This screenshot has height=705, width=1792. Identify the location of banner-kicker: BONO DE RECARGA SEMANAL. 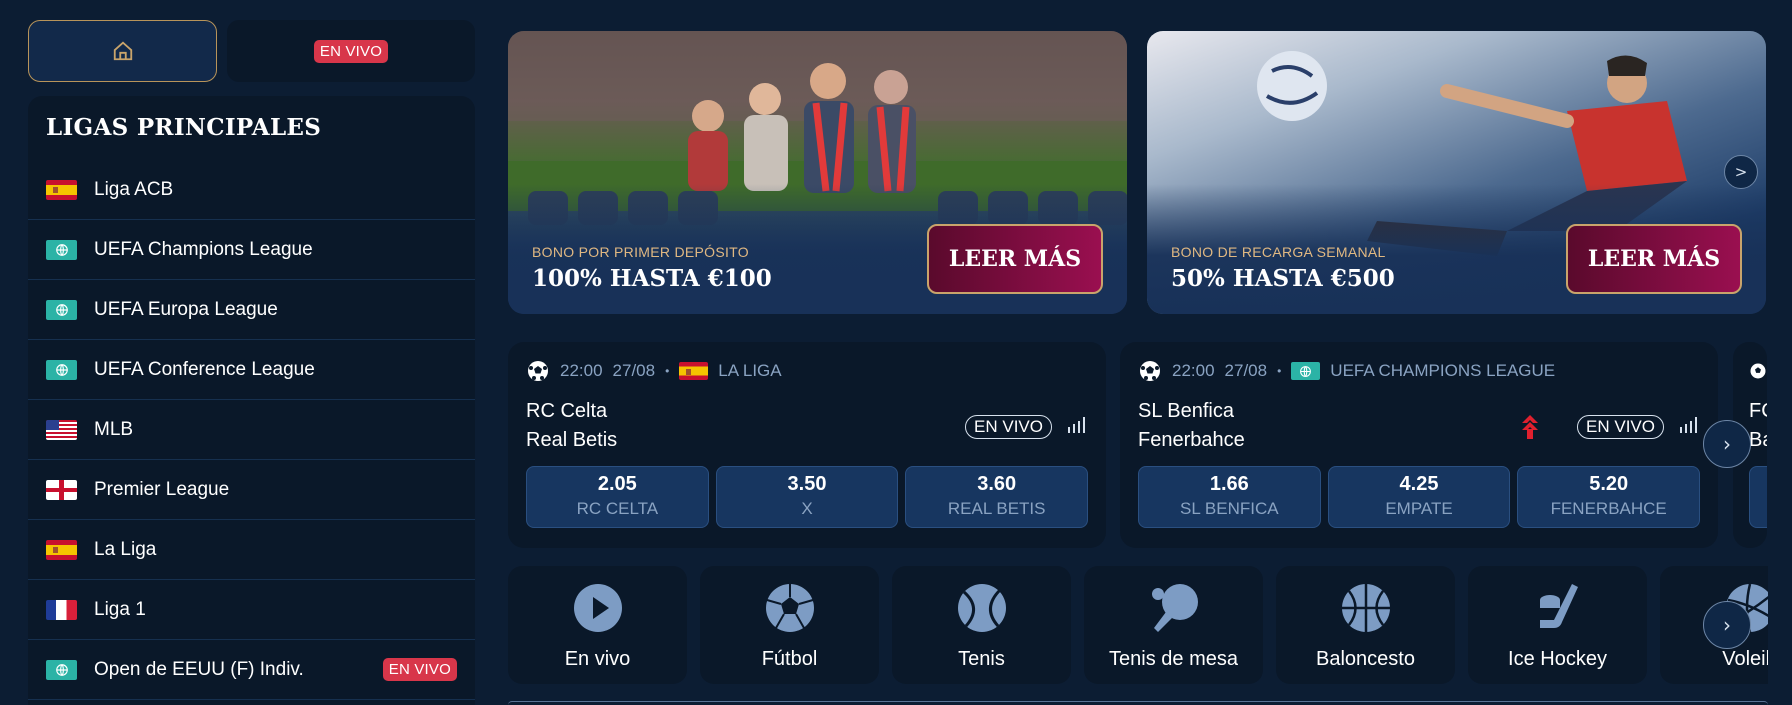
(1278, 252).